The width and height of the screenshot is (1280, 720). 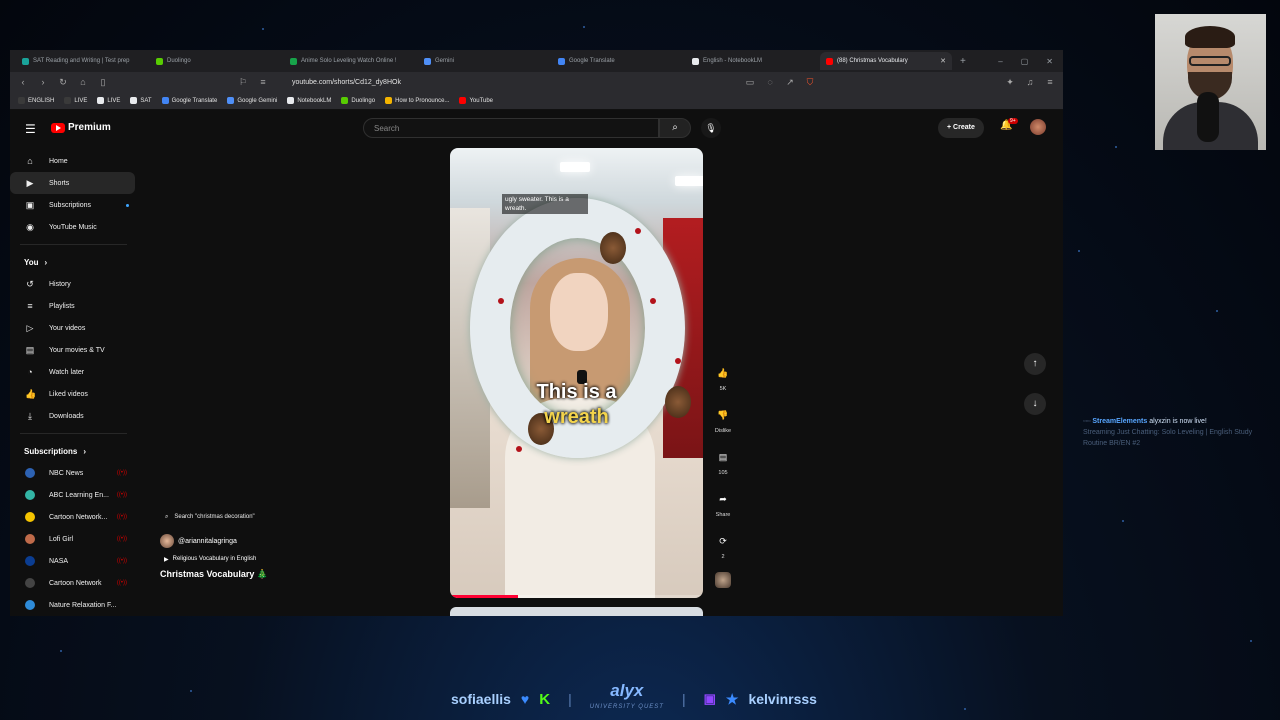 What do you see at coordinates (723, 545) in the screenshot?
I see `remix-button: ⟳ 2` at bounding box center [723, 545].